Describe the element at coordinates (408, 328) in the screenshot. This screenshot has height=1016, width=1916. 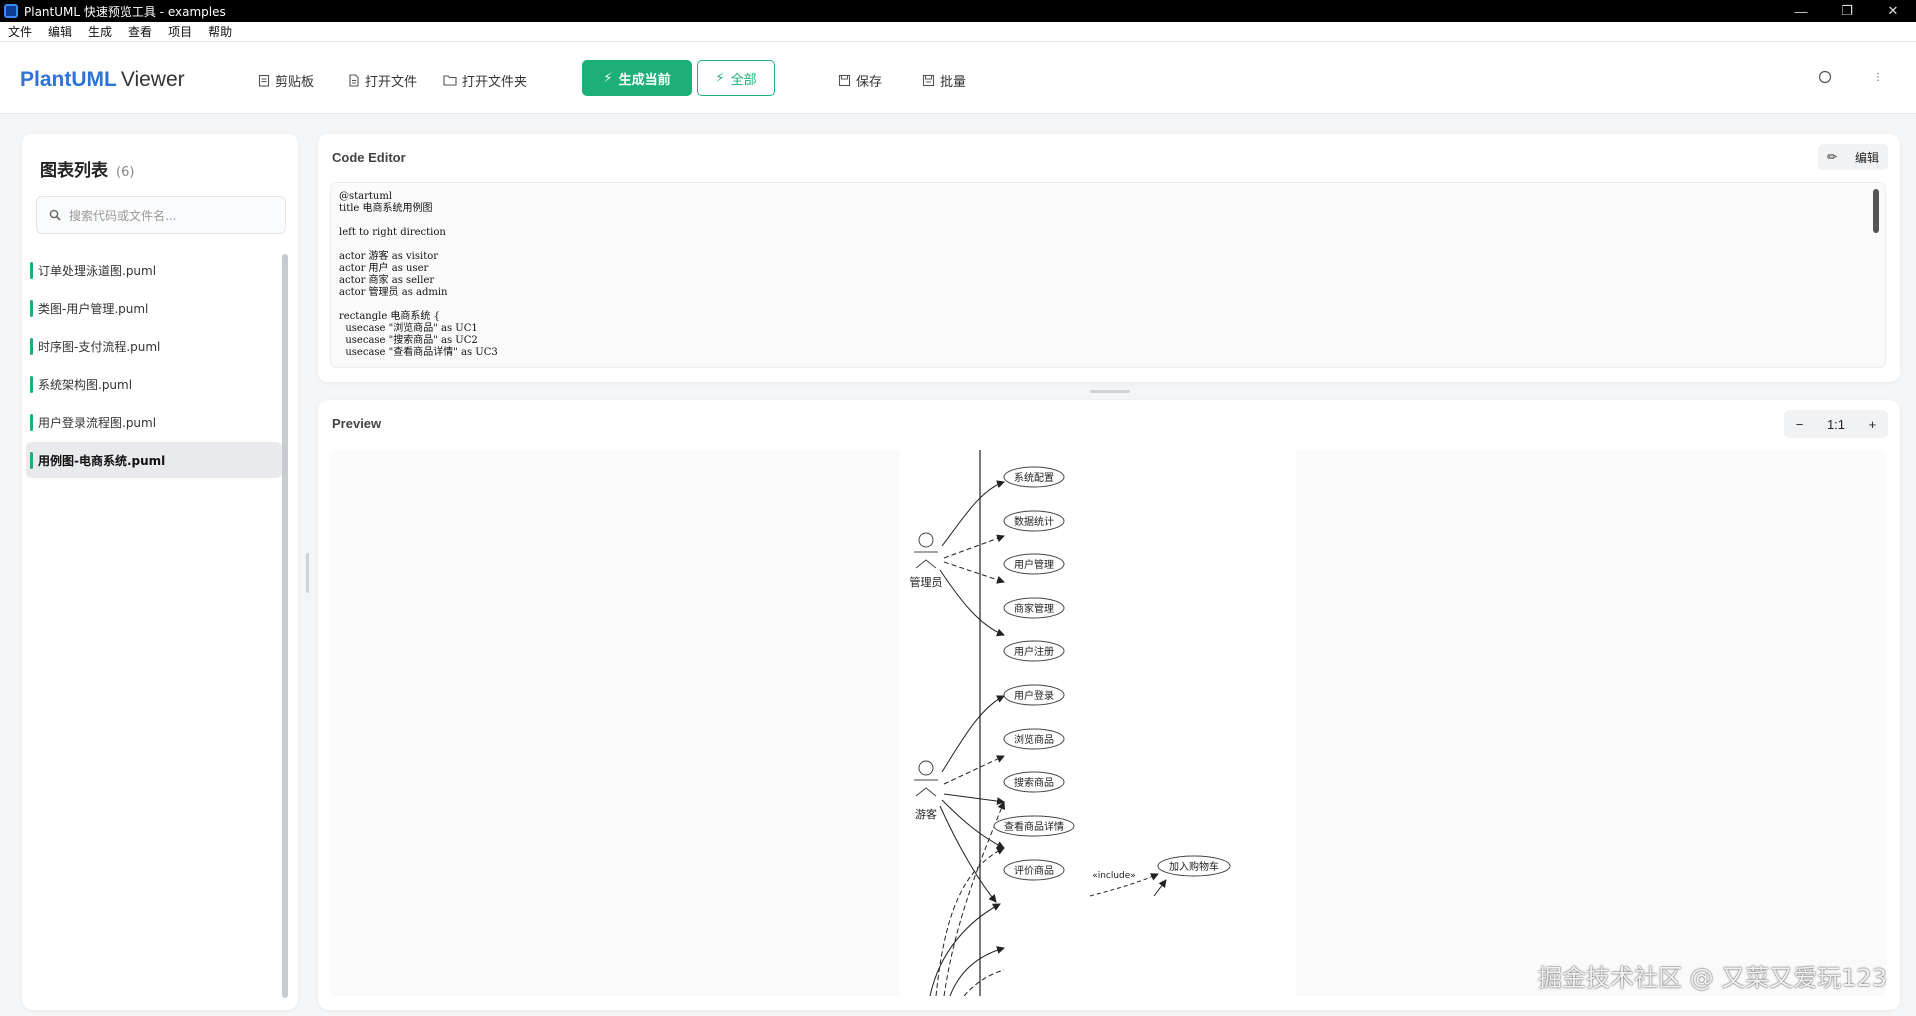
I see `code-line: usecase "浏览商品" as UC1` at that location.